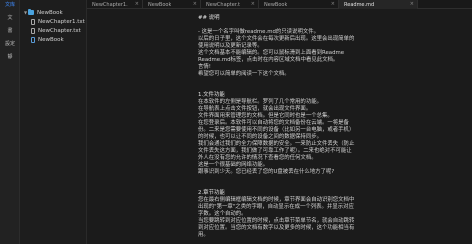 This screenshot has width=472, height=244. I want to click on tree-file-label: NewChapter1.txt, so click(61, 21).